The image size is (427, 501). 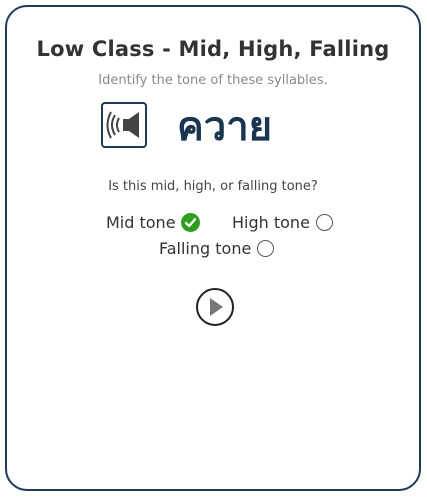 I want to click on option-falling-tone: Falling tone, so click(x=217, y=248).